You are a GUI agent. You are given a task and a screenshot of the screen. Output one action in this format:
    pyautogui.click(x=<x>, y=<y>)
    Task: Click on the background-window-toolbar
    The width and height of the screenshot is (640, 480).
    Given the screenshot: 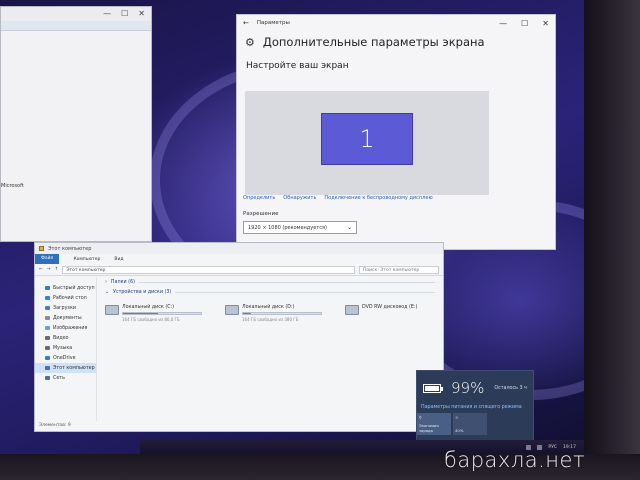 What is the action you would take?
    pyautogui.click(x=76, y=26)
    